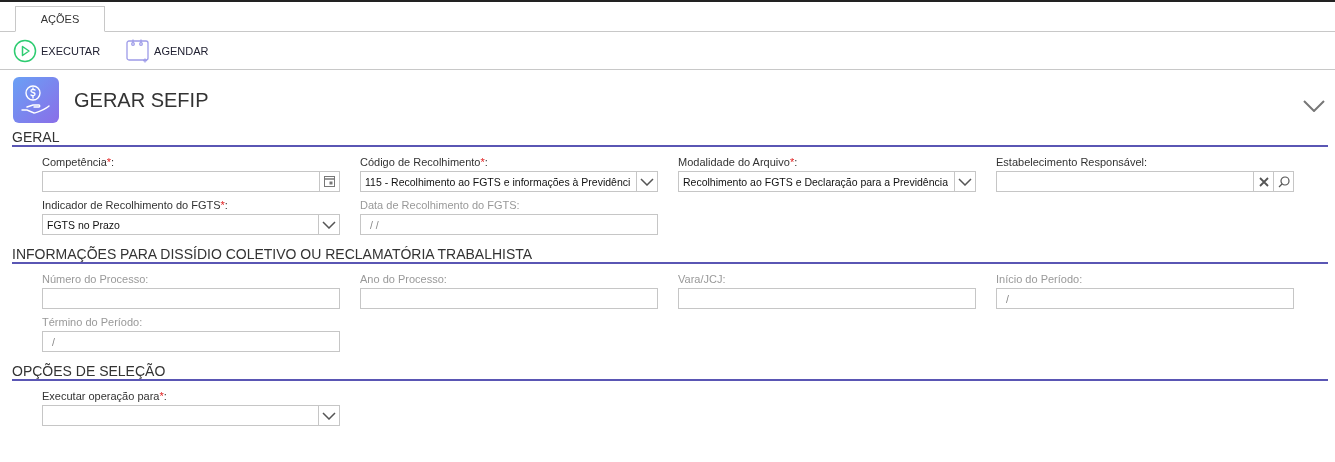  Describe the element at coordinates (191, 224) in the screenshot. I see `dropdown: FGTS no Prazo` at that location.